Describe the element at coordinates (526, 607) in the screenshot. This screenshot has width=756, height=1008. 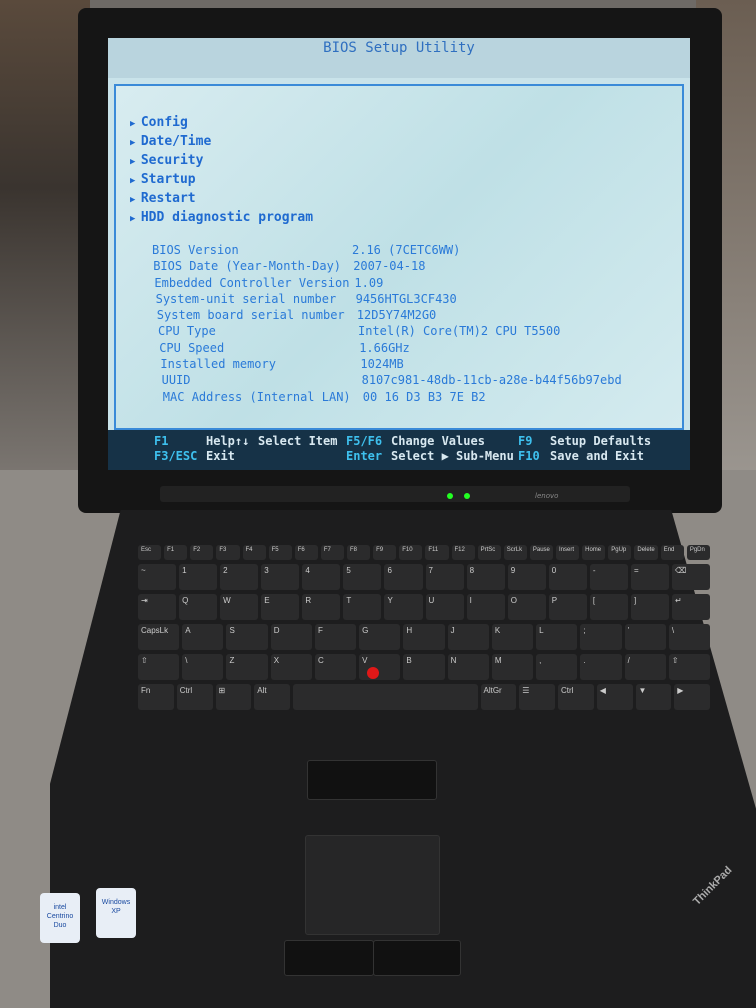
I see `key: O` at that location.